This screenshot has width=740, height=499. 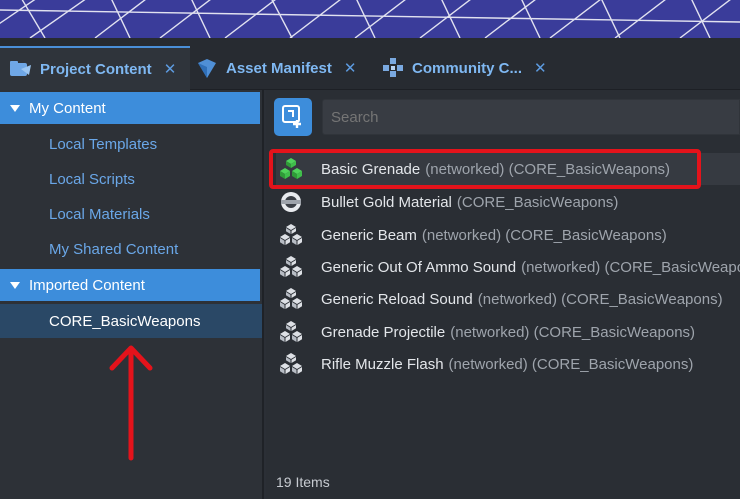 I want to click on item-name: Basic Grenade, so click(x=371, y=169).